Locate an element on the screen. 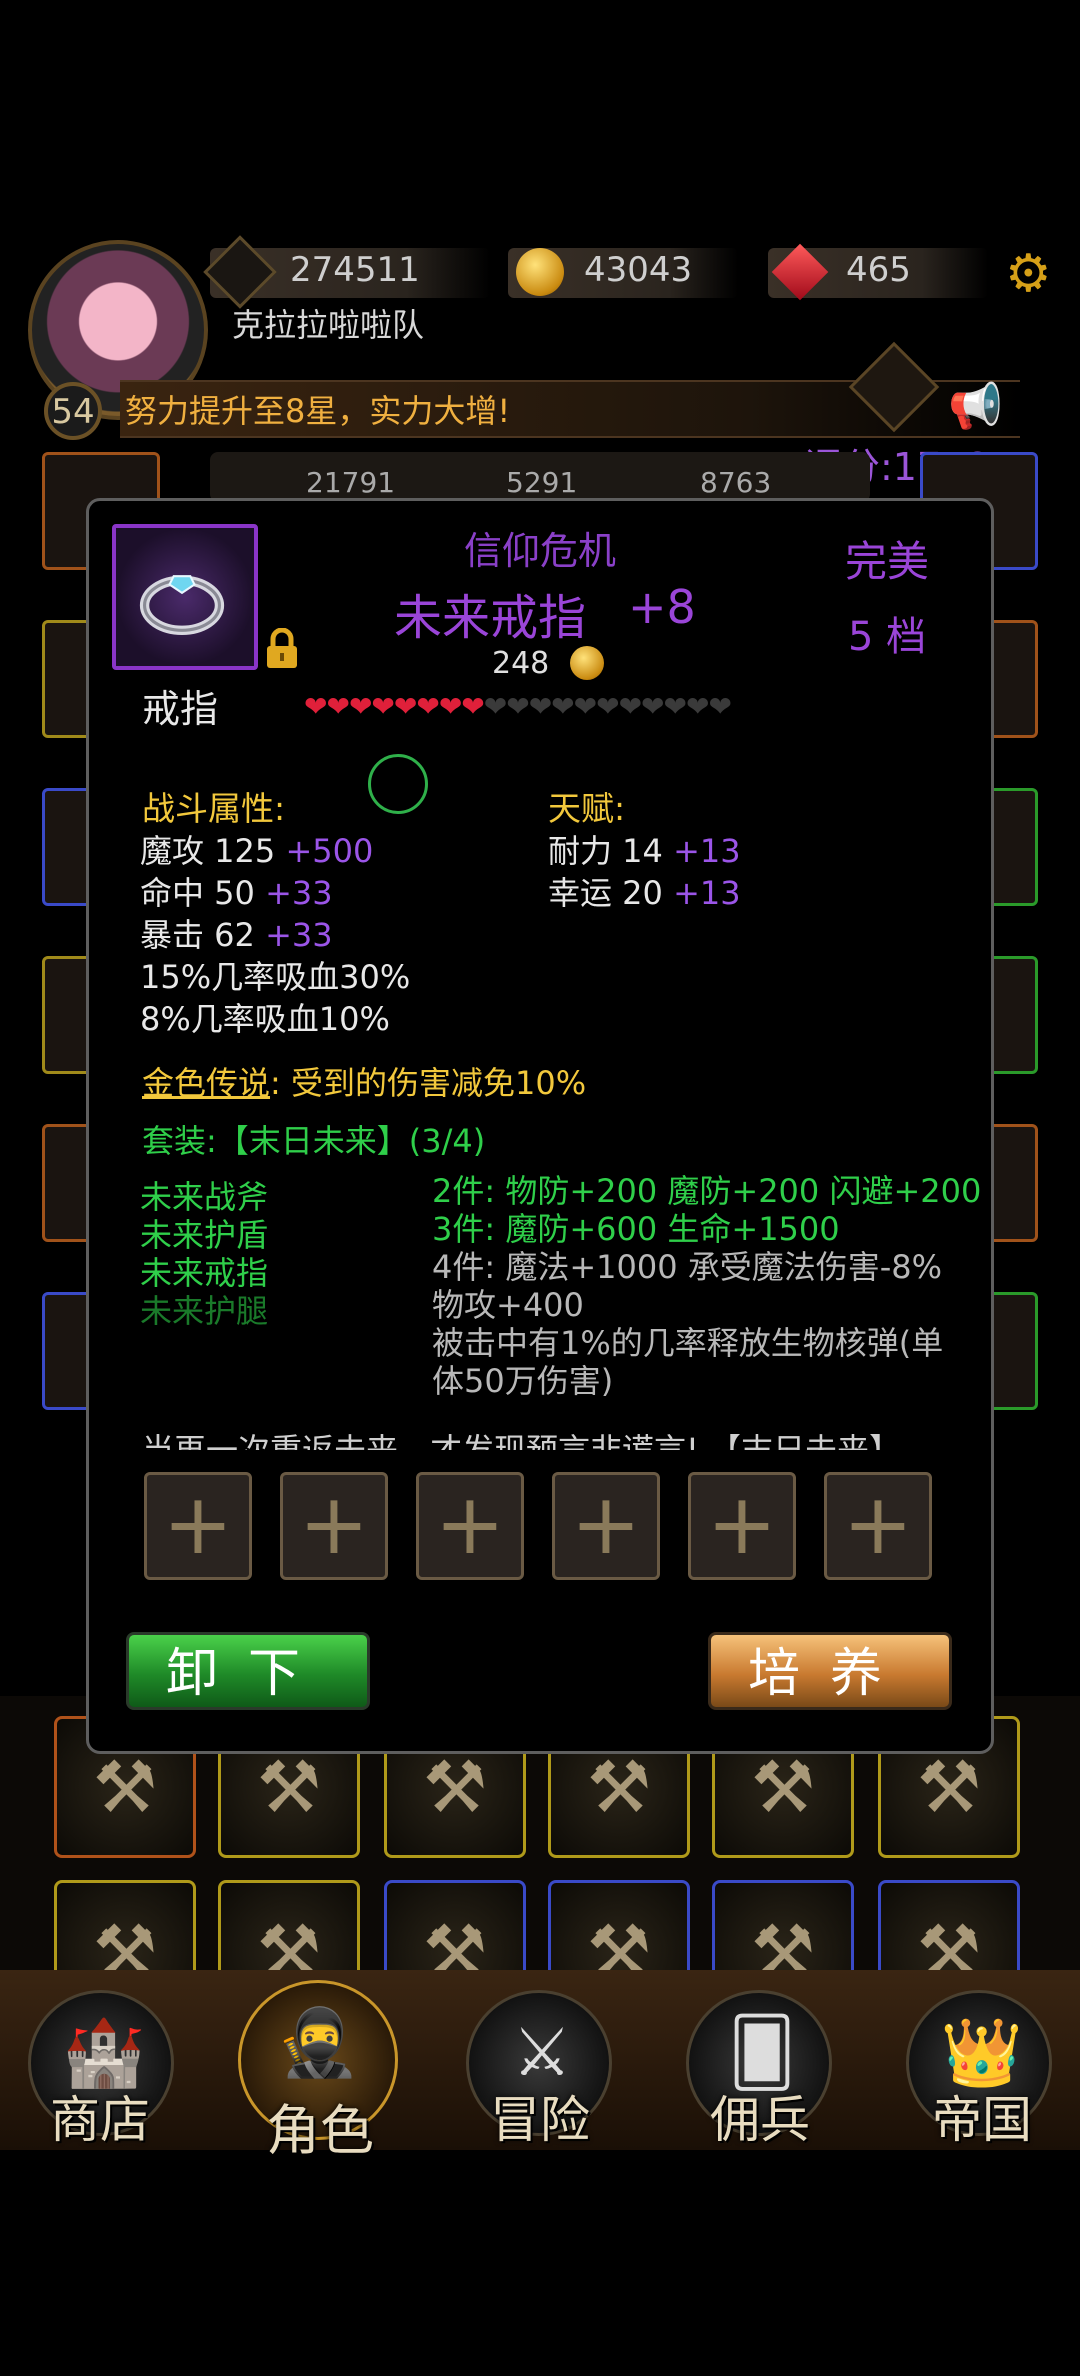  set-bonus: 体50万伤害) is located at coordinates (523, 1381).